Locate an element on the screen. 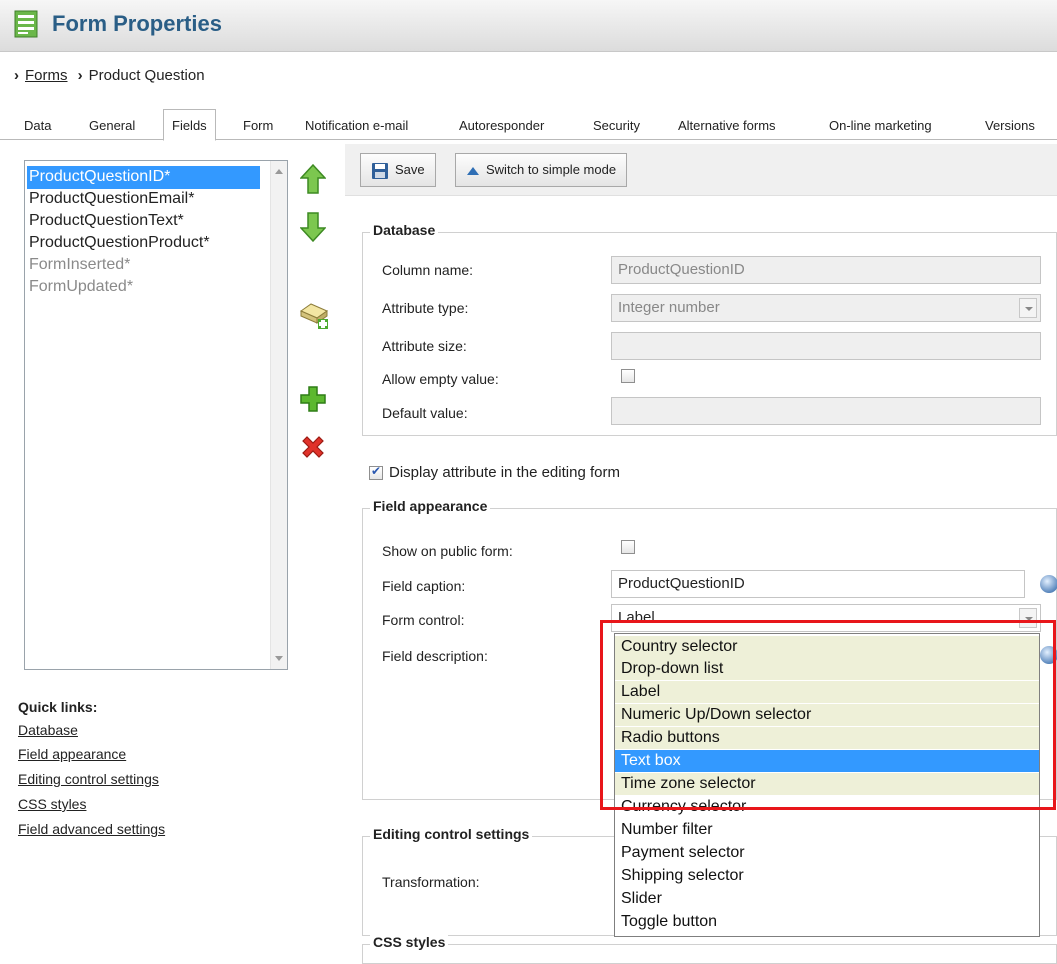 The width and height of the screenshot is (1057, 964). switch-simple-mode-label: Switch to simple mode is located at coordinates (551, 169).